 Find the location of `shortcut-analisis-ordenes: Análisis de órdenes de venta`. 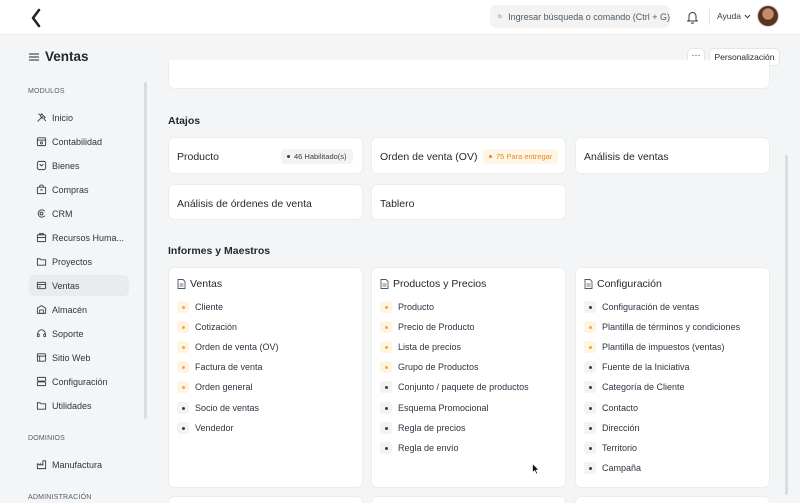

shortcut-analisis-ordenes: Análisis de órdenes de venta is located at coordinates (265, 202).